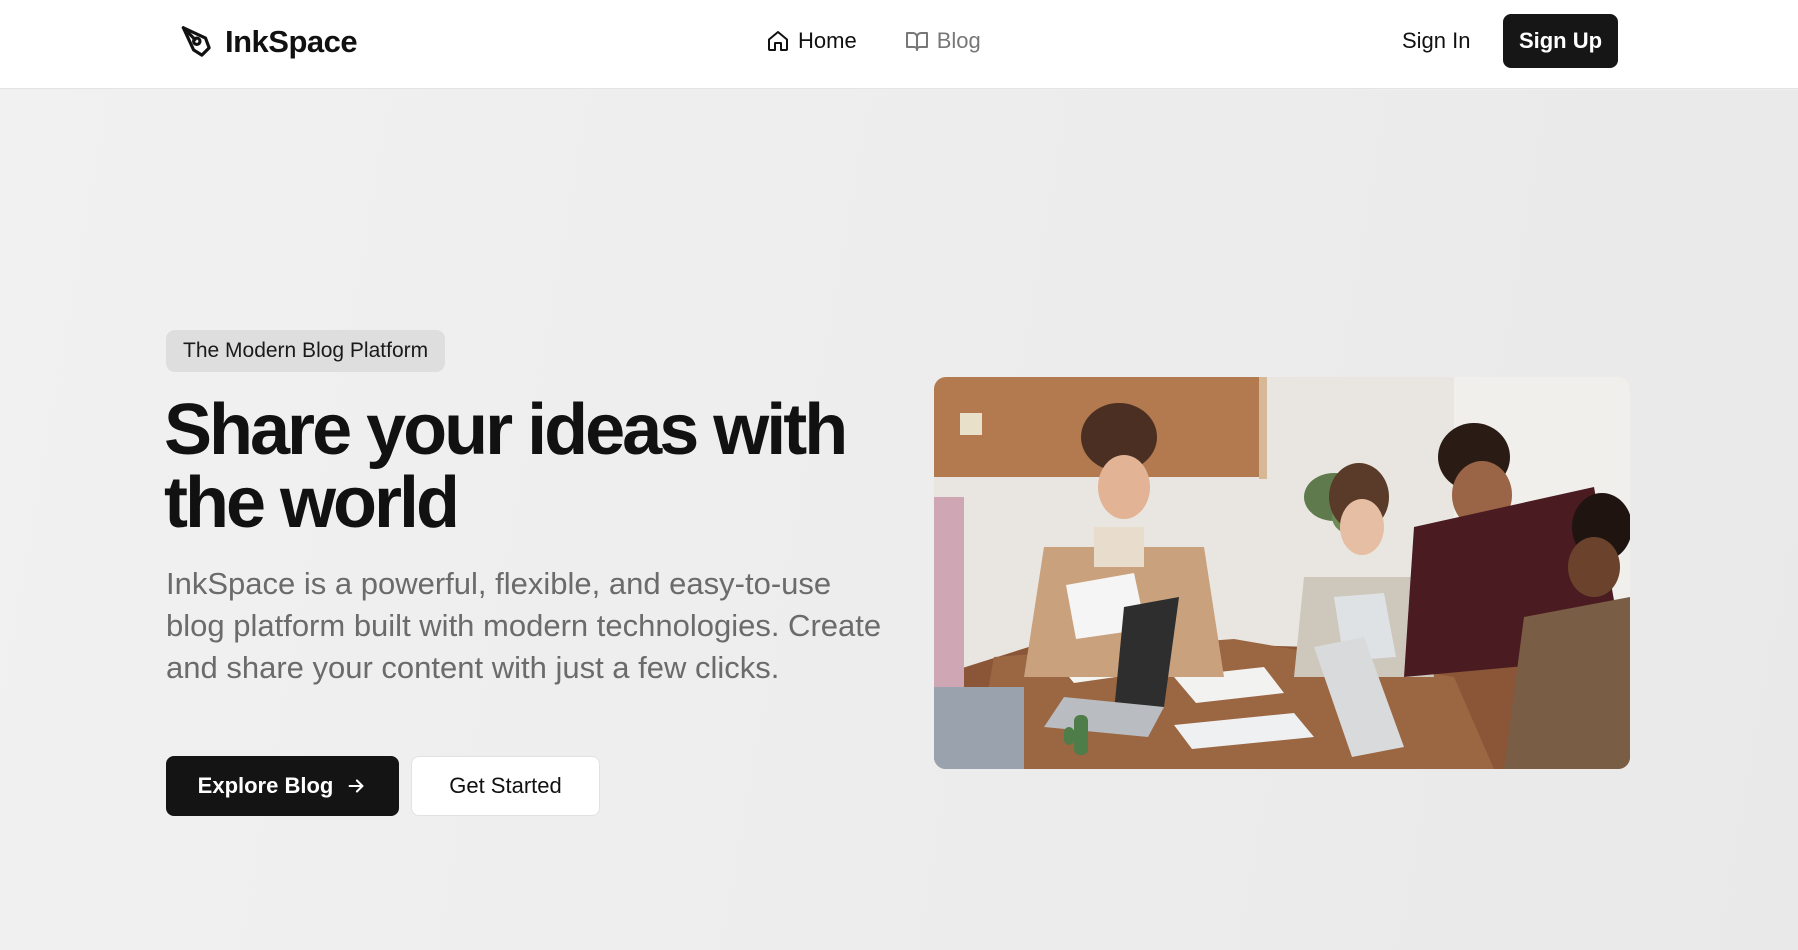  What do you see at coordinates (917, 41) in the screenshot?
I see `book-open-icon` at bounding box center [917, 41].